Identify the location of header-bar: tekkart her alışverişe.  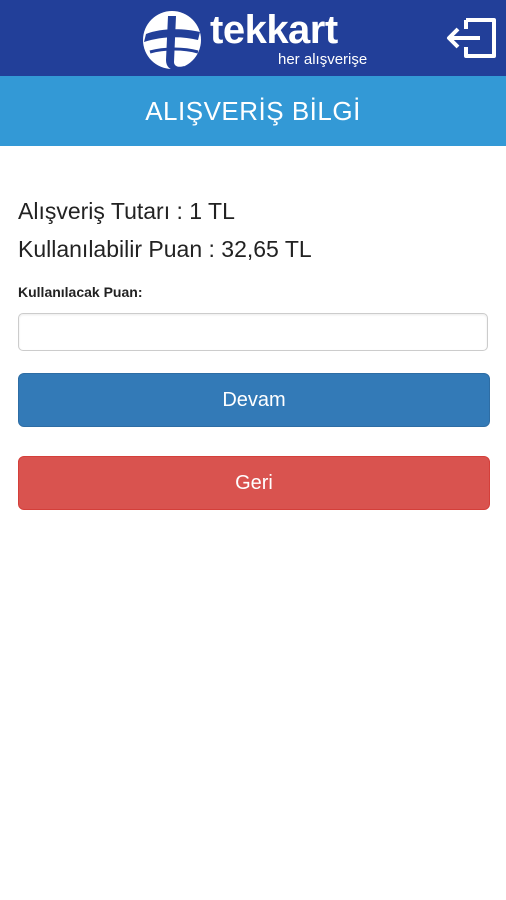
(253, 38).